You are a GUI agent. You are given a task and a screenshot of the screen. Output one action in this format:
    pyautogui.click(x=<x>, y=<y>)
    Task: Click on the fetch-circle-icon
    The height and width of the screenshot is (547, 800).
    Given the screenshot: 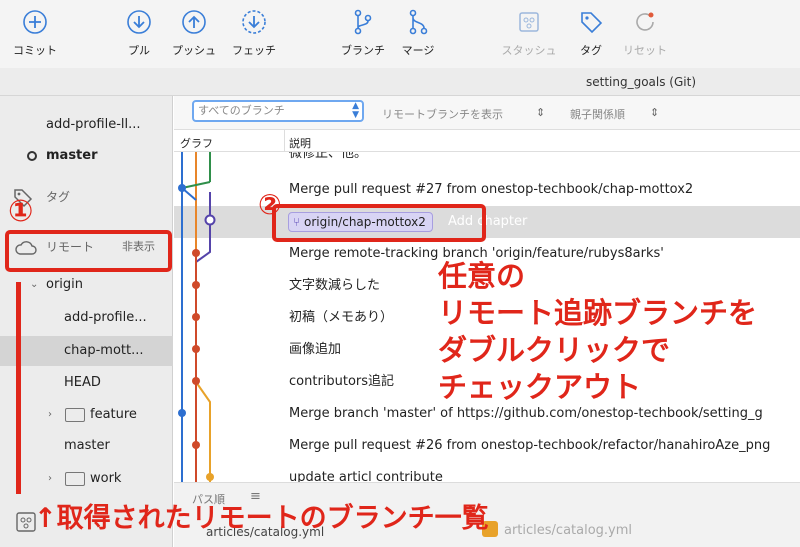 What is the action you would take?
    pyautogui.click(x=254, y=22)
    